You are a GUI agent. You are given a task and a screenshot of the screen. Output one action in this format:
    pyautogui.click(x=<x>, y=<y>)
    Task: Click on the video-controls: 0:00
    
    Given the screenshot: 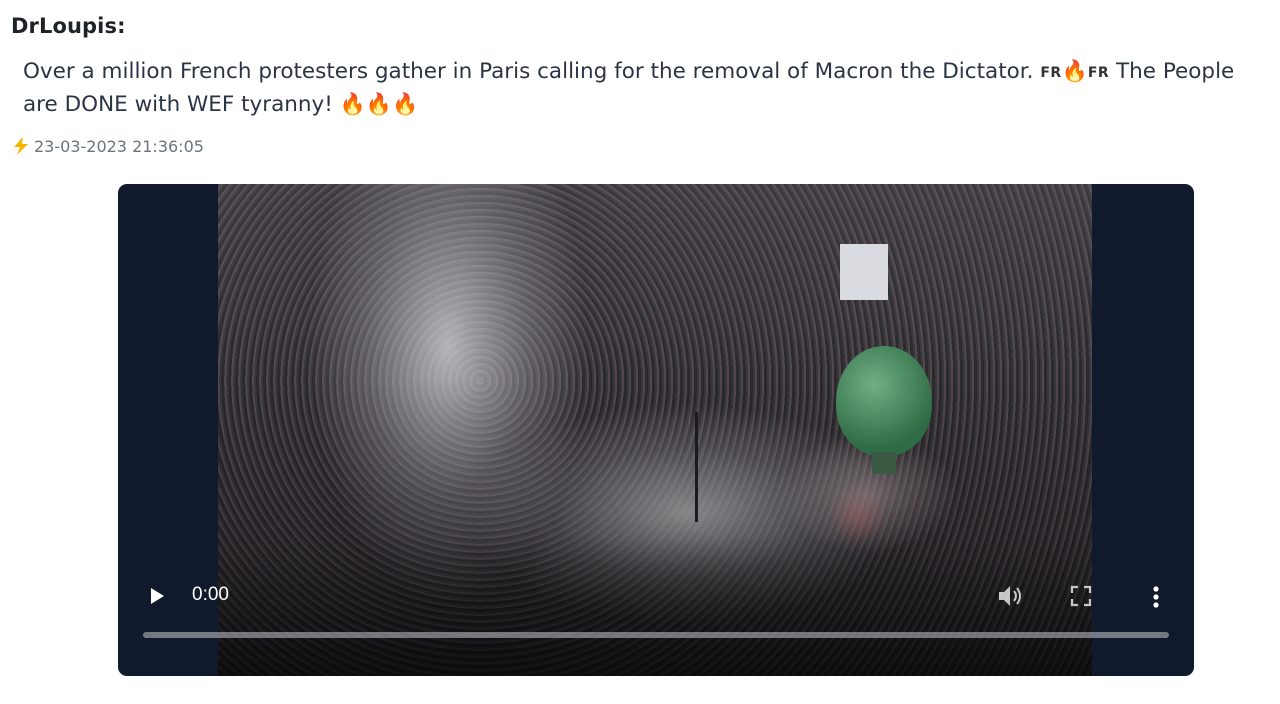 What is the action you would take?
    pyautogui.click(x=656, y=616)
    